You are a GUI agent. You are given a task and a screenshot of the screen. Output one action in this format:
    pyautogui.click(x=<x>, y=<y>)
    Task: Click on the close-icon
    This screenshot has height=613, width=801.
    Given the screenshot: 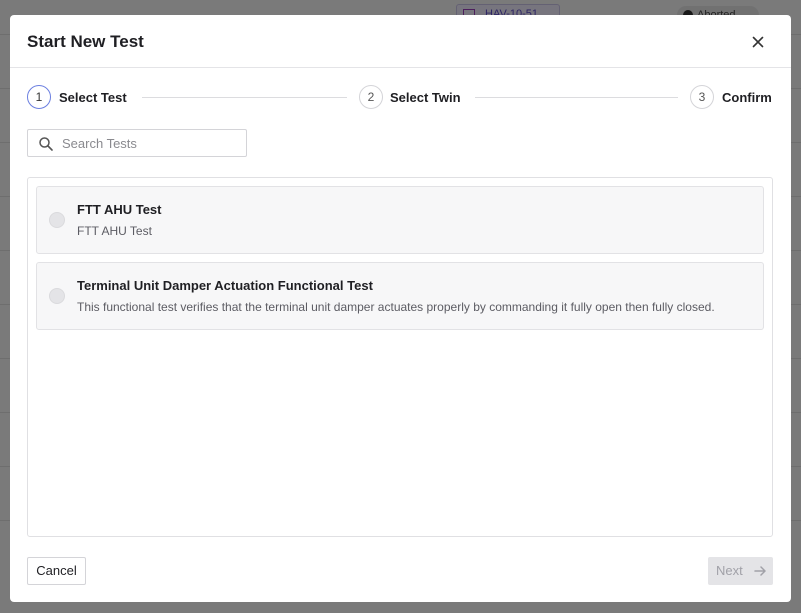 What is the action you would take?
    pyautogui.click(x=758, y=42)
    